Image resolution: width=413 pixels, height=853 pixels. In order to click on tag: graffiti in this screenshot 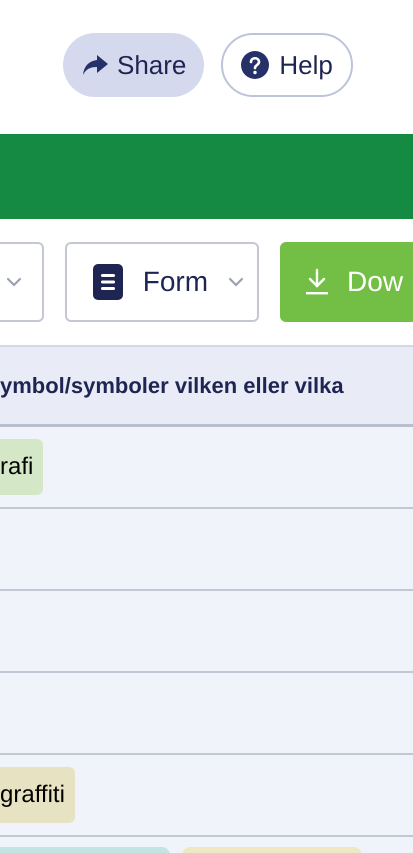, I will do `click(37, 795)`.